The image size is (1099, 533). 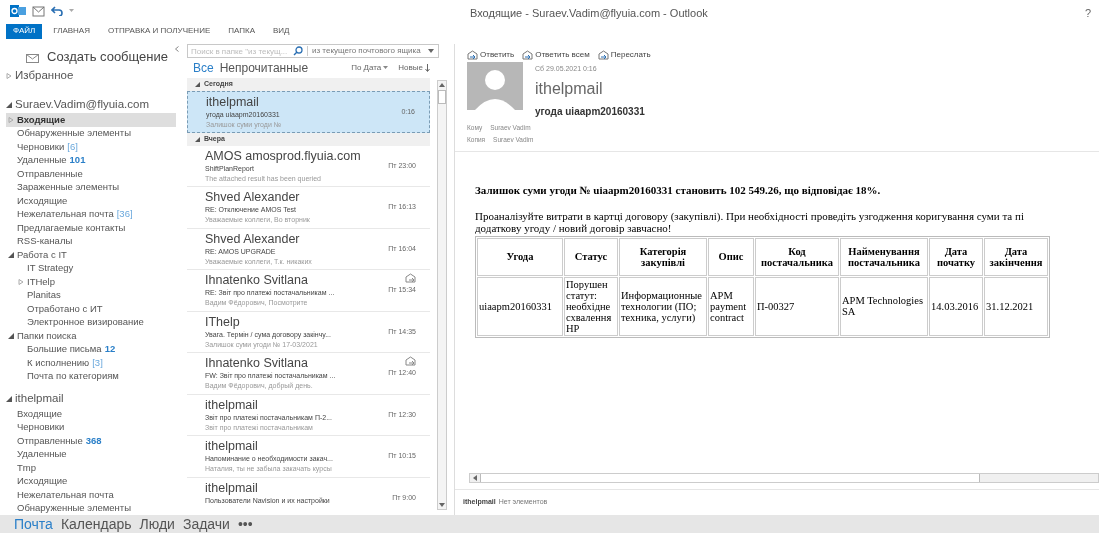 I want to click on folder-item: Электронное визирование, so click(x=91, y=322).